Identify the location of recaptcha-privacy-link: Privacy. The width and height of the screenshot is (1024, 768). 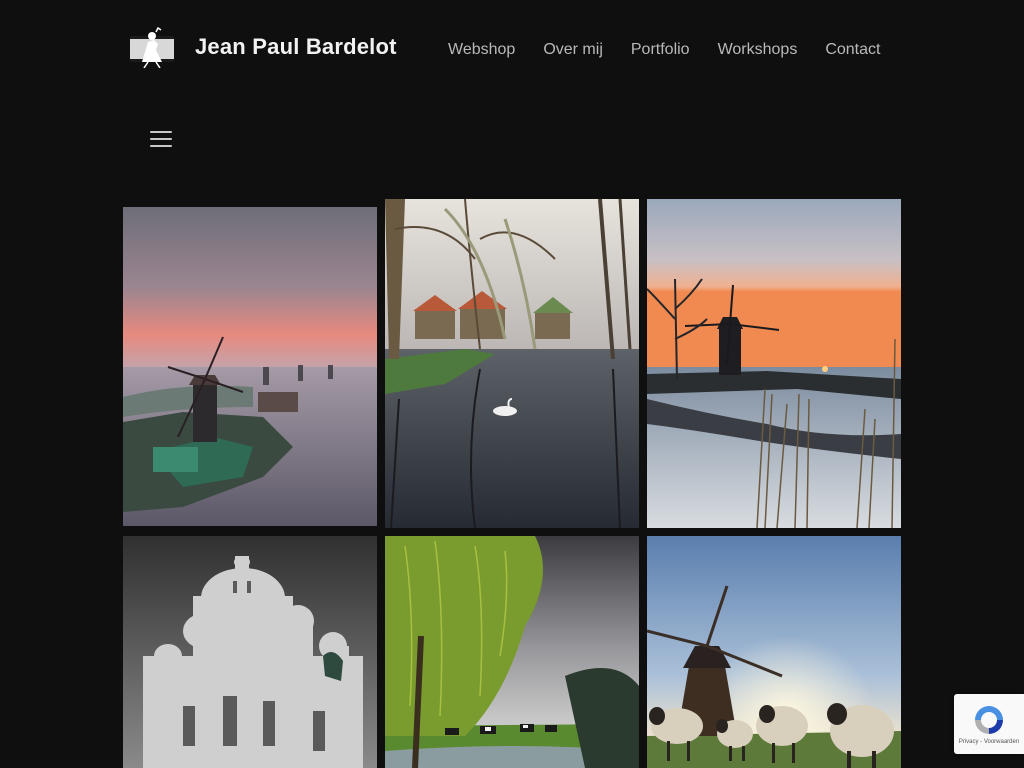
(969, 742).